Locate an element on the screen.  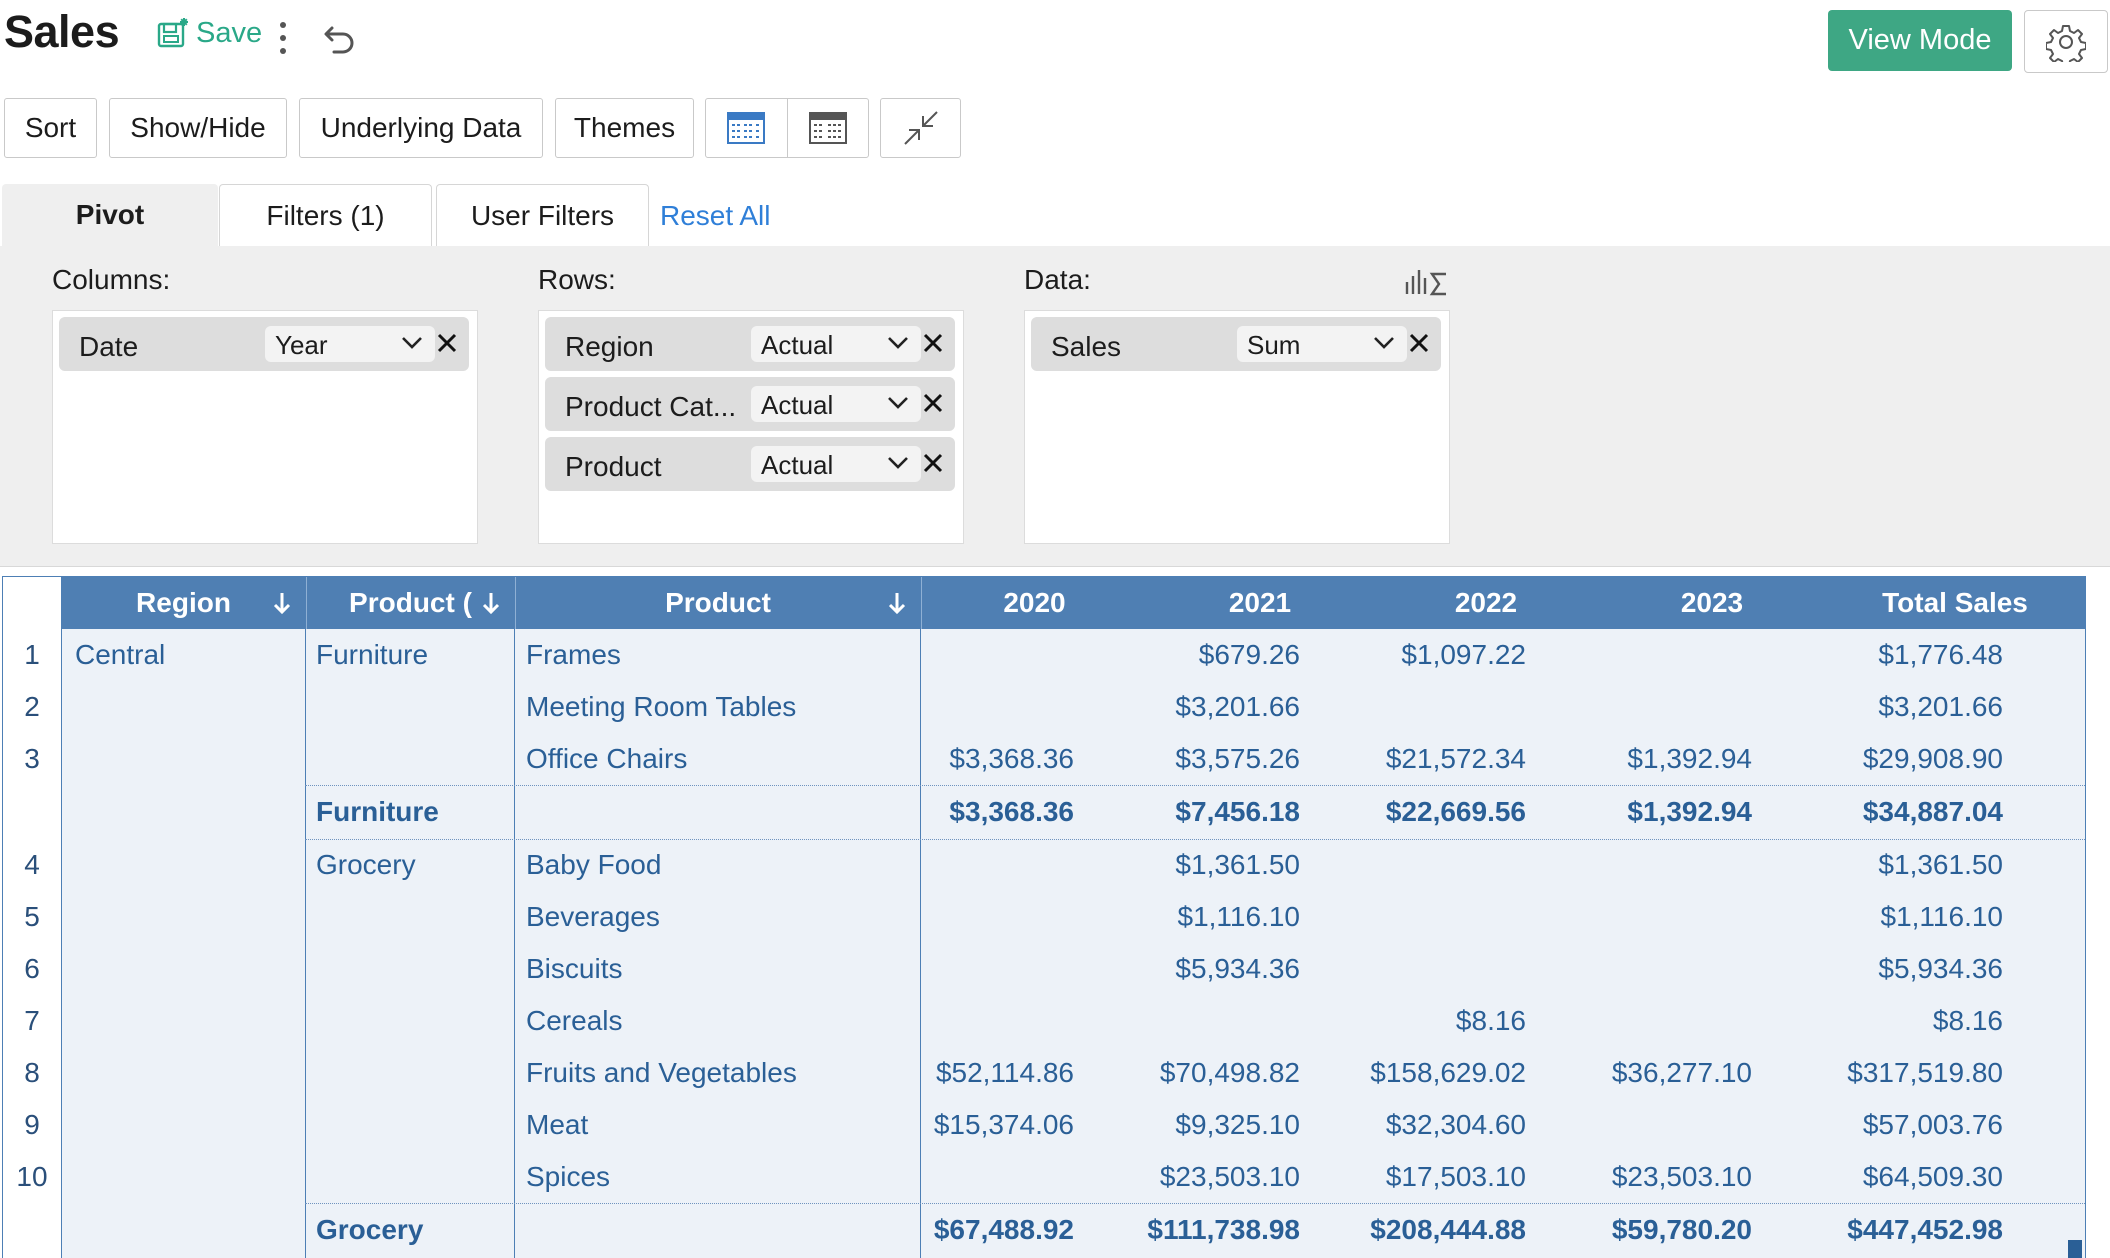
layout-toggle is located at coordinates (787, 128).